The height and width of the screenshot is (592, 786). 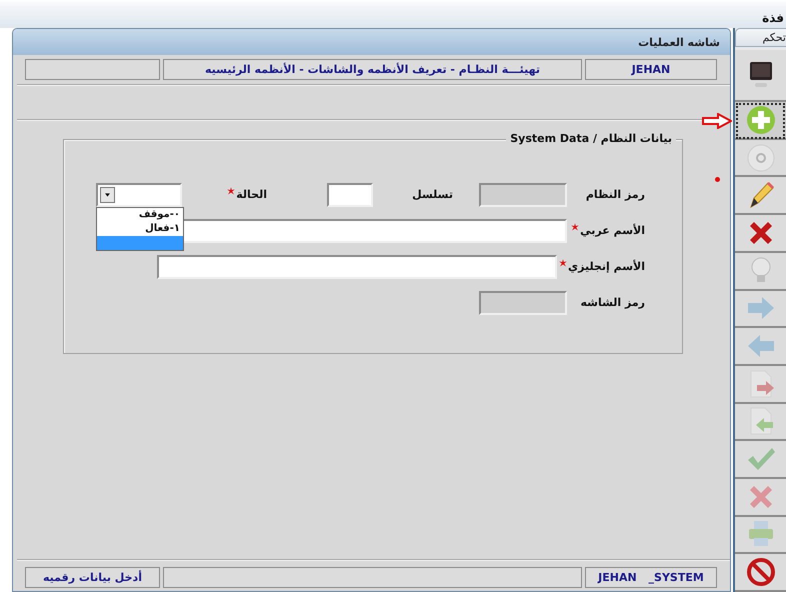 I want to click on user-field: JEHAN _SYSTEM, so click(x=651, y=577).